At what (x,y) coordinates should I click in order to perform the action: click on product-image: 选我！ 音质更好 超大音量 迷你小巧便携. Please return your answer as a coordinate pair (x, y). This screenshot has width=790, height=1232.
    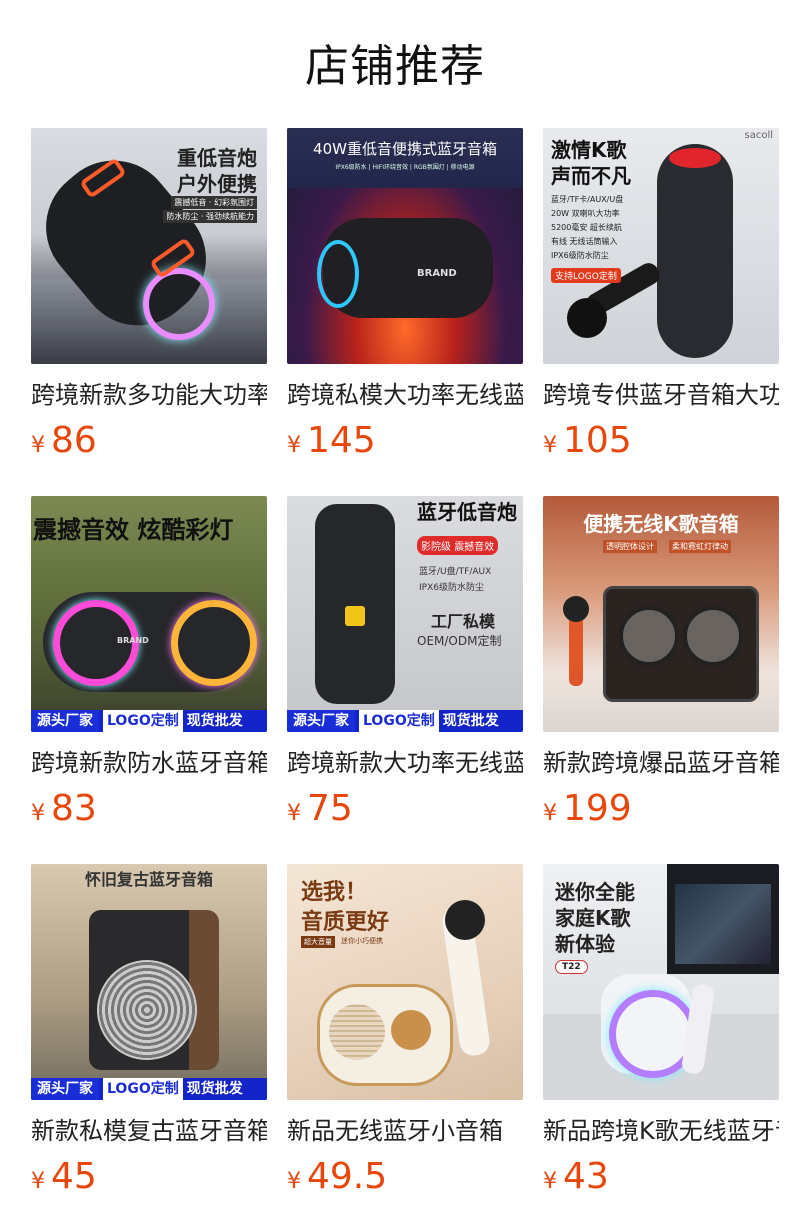
    Looking at the image, I should click on (405, 982).